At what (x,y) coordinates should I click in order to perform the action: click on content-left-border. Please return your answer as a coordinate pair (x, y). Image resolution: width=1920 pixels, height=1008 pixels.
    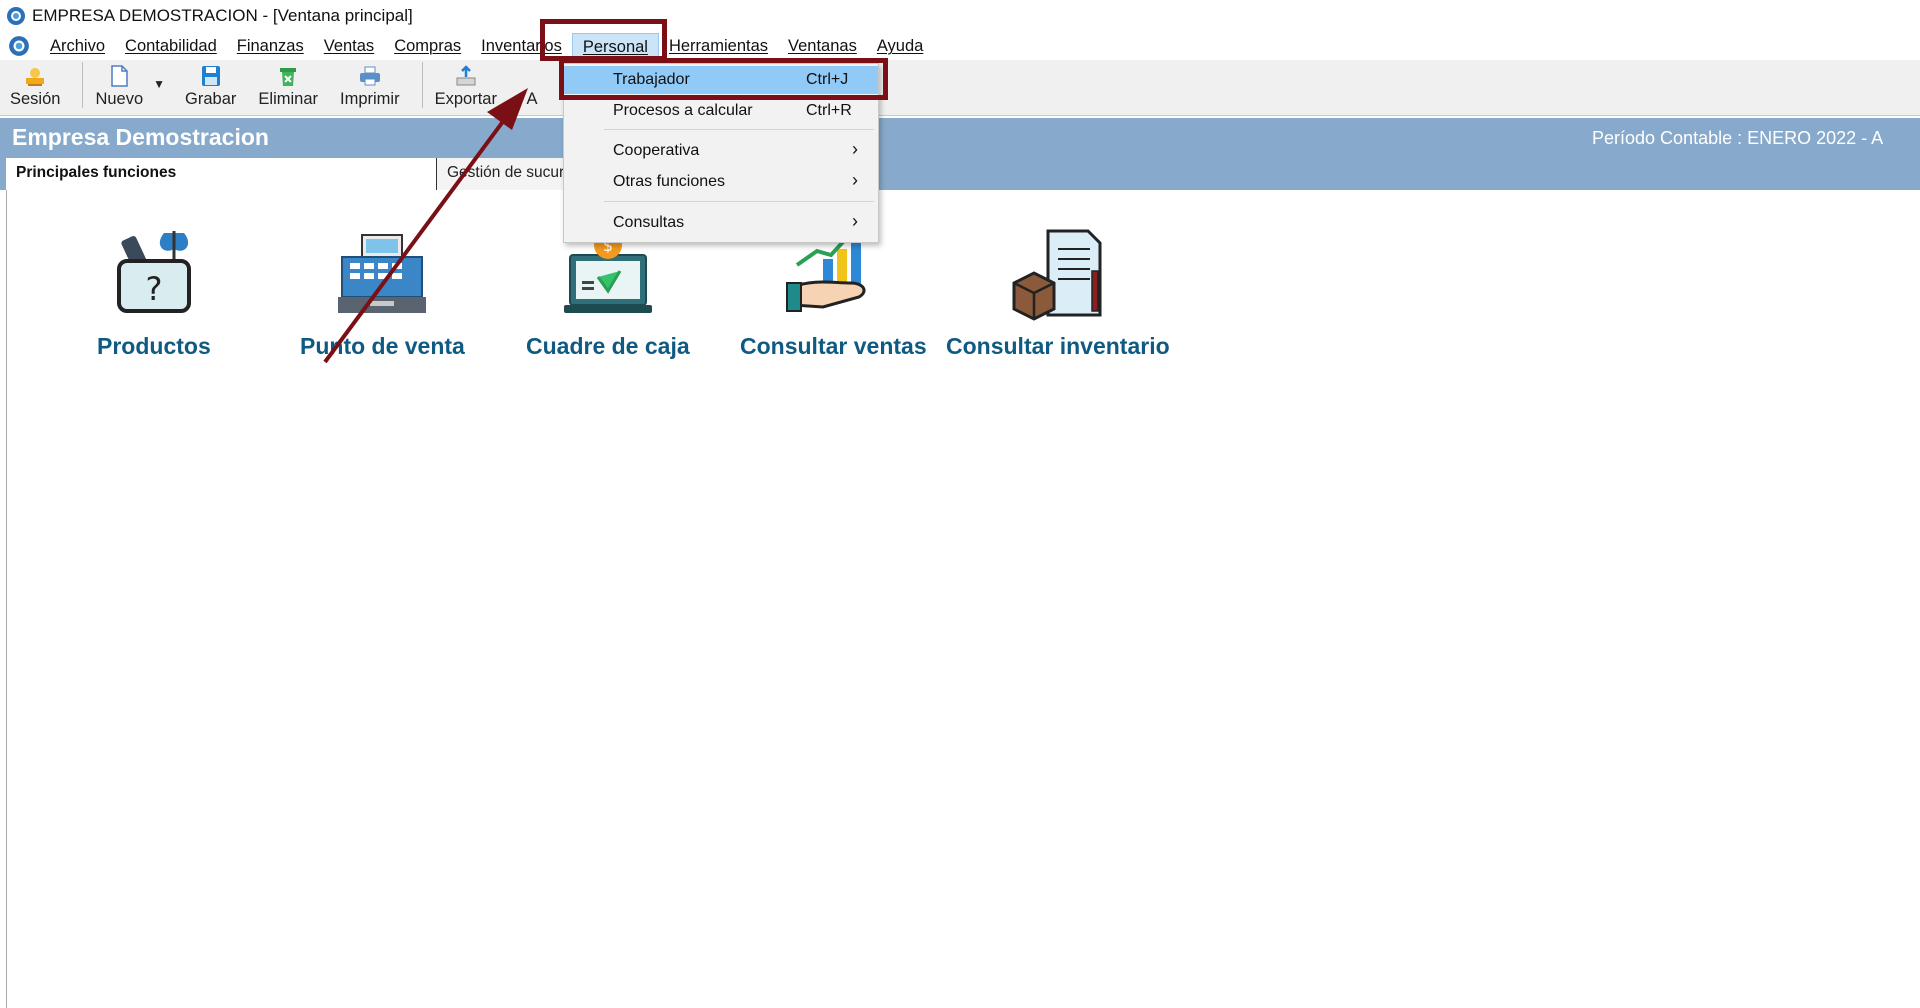
    Looking at the image, I should click on (3, 599).